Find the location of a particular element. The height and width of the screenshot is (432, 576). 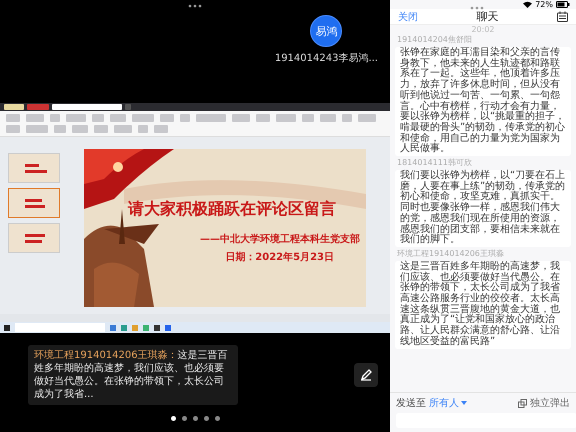

start-icon is located at coordinates (7, 327).